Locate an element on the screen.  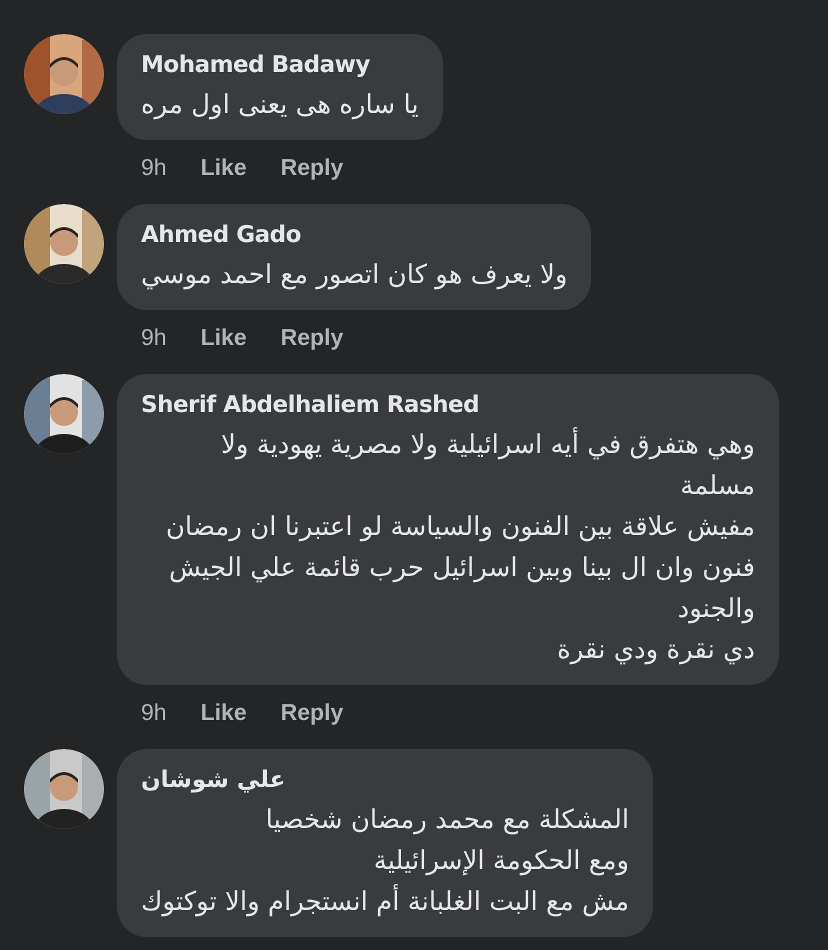
comment-text: مفيش علاقة بين الفنون والسياسة لو اعتبرنا ان رمضان فنون وان ال بينا وبين اسرائيل حرب قائمة علي الجيش والجنود is located at coordinates (459, 568).